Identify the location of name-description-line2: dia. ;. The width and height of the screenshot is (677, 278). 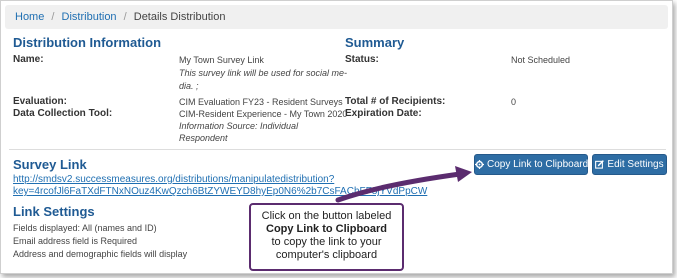
(189, 86).